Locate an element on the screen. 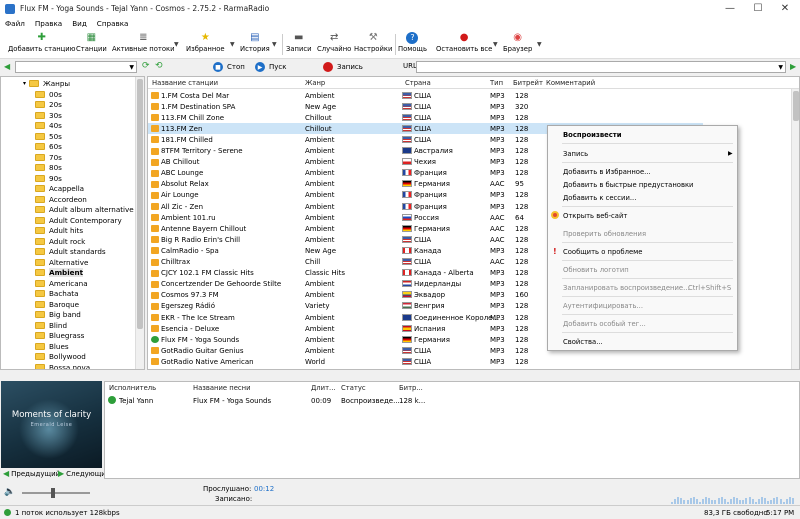 The image size is (800, 519). collapse-icon: ▾ is located at coordinates (24, 83).